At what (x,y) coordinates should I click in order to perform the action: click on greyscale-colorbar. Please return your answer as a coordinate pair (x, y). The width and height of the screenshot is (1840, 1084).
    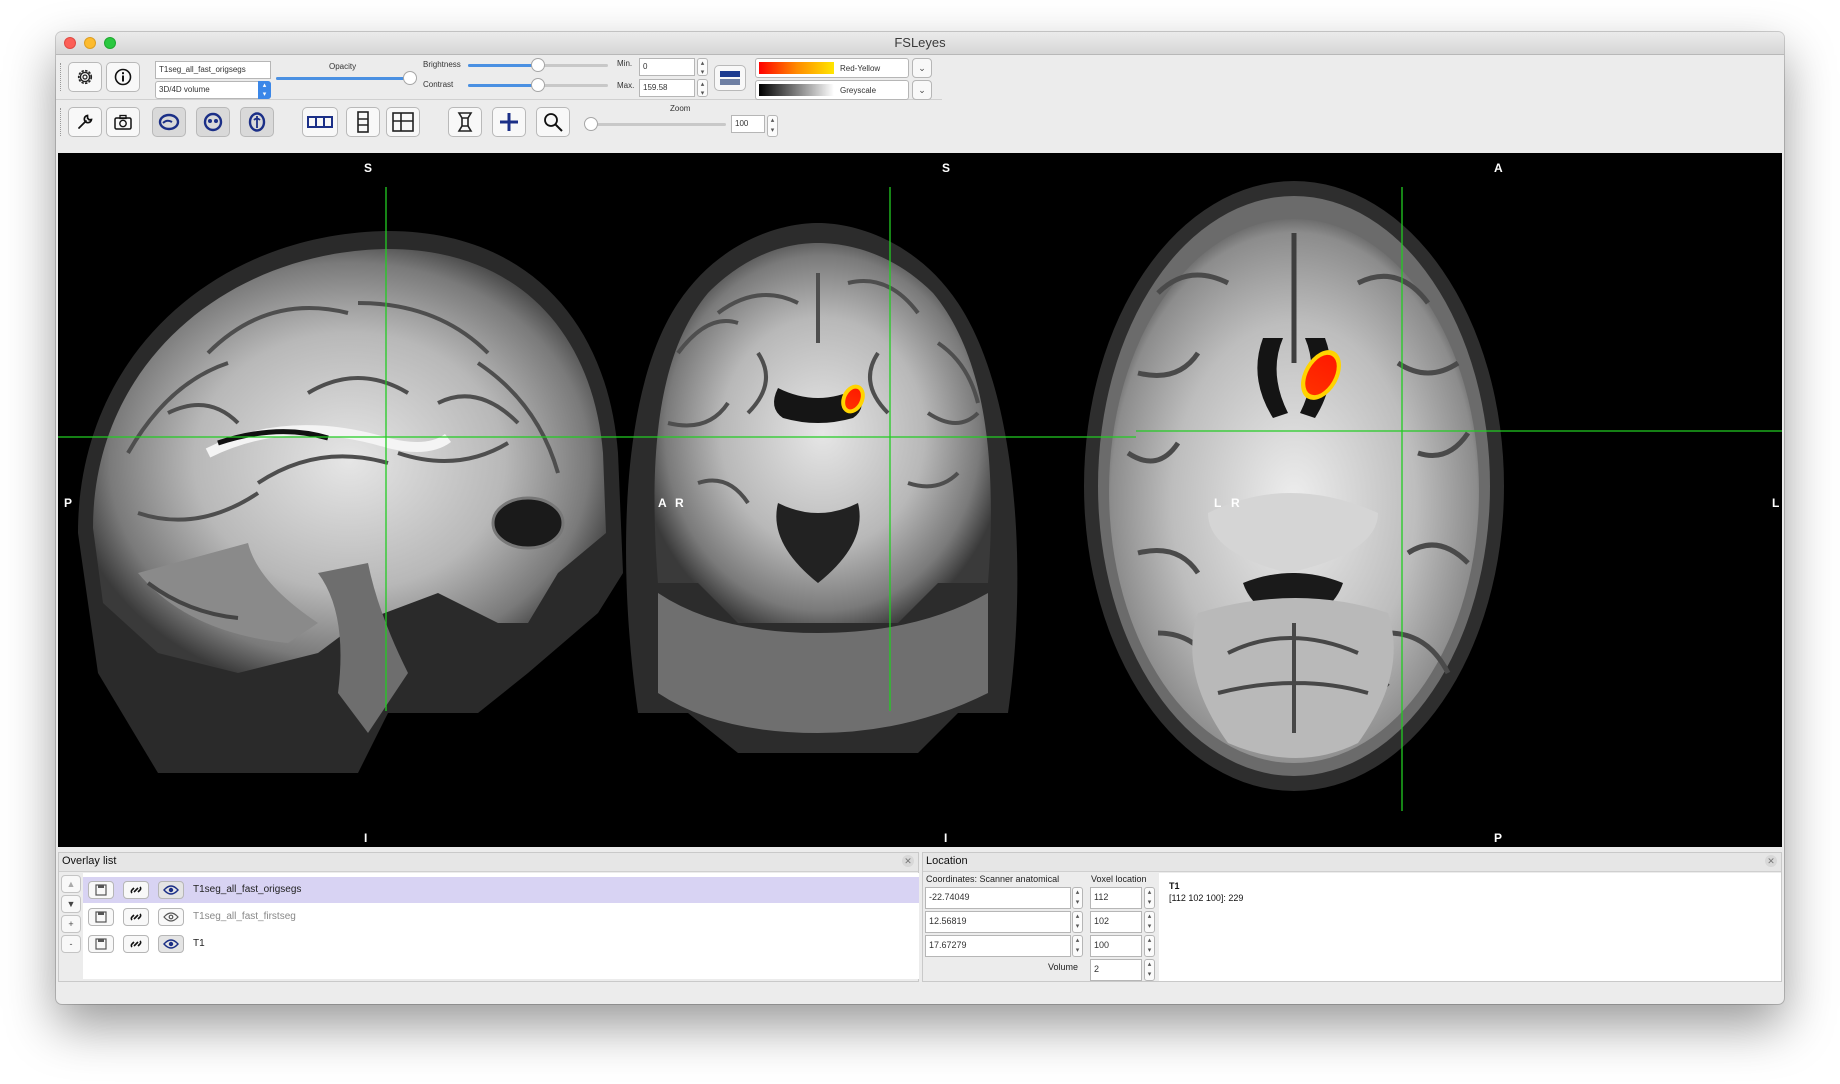
    Looking at the image, I should click on (796, 90).